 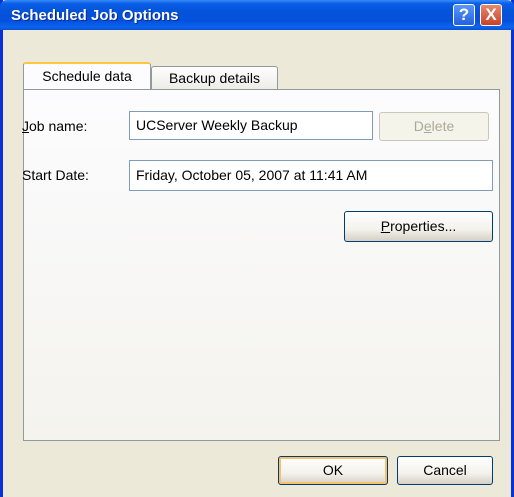 I want to click on help-icon: ?, so click(x=464, y=14).